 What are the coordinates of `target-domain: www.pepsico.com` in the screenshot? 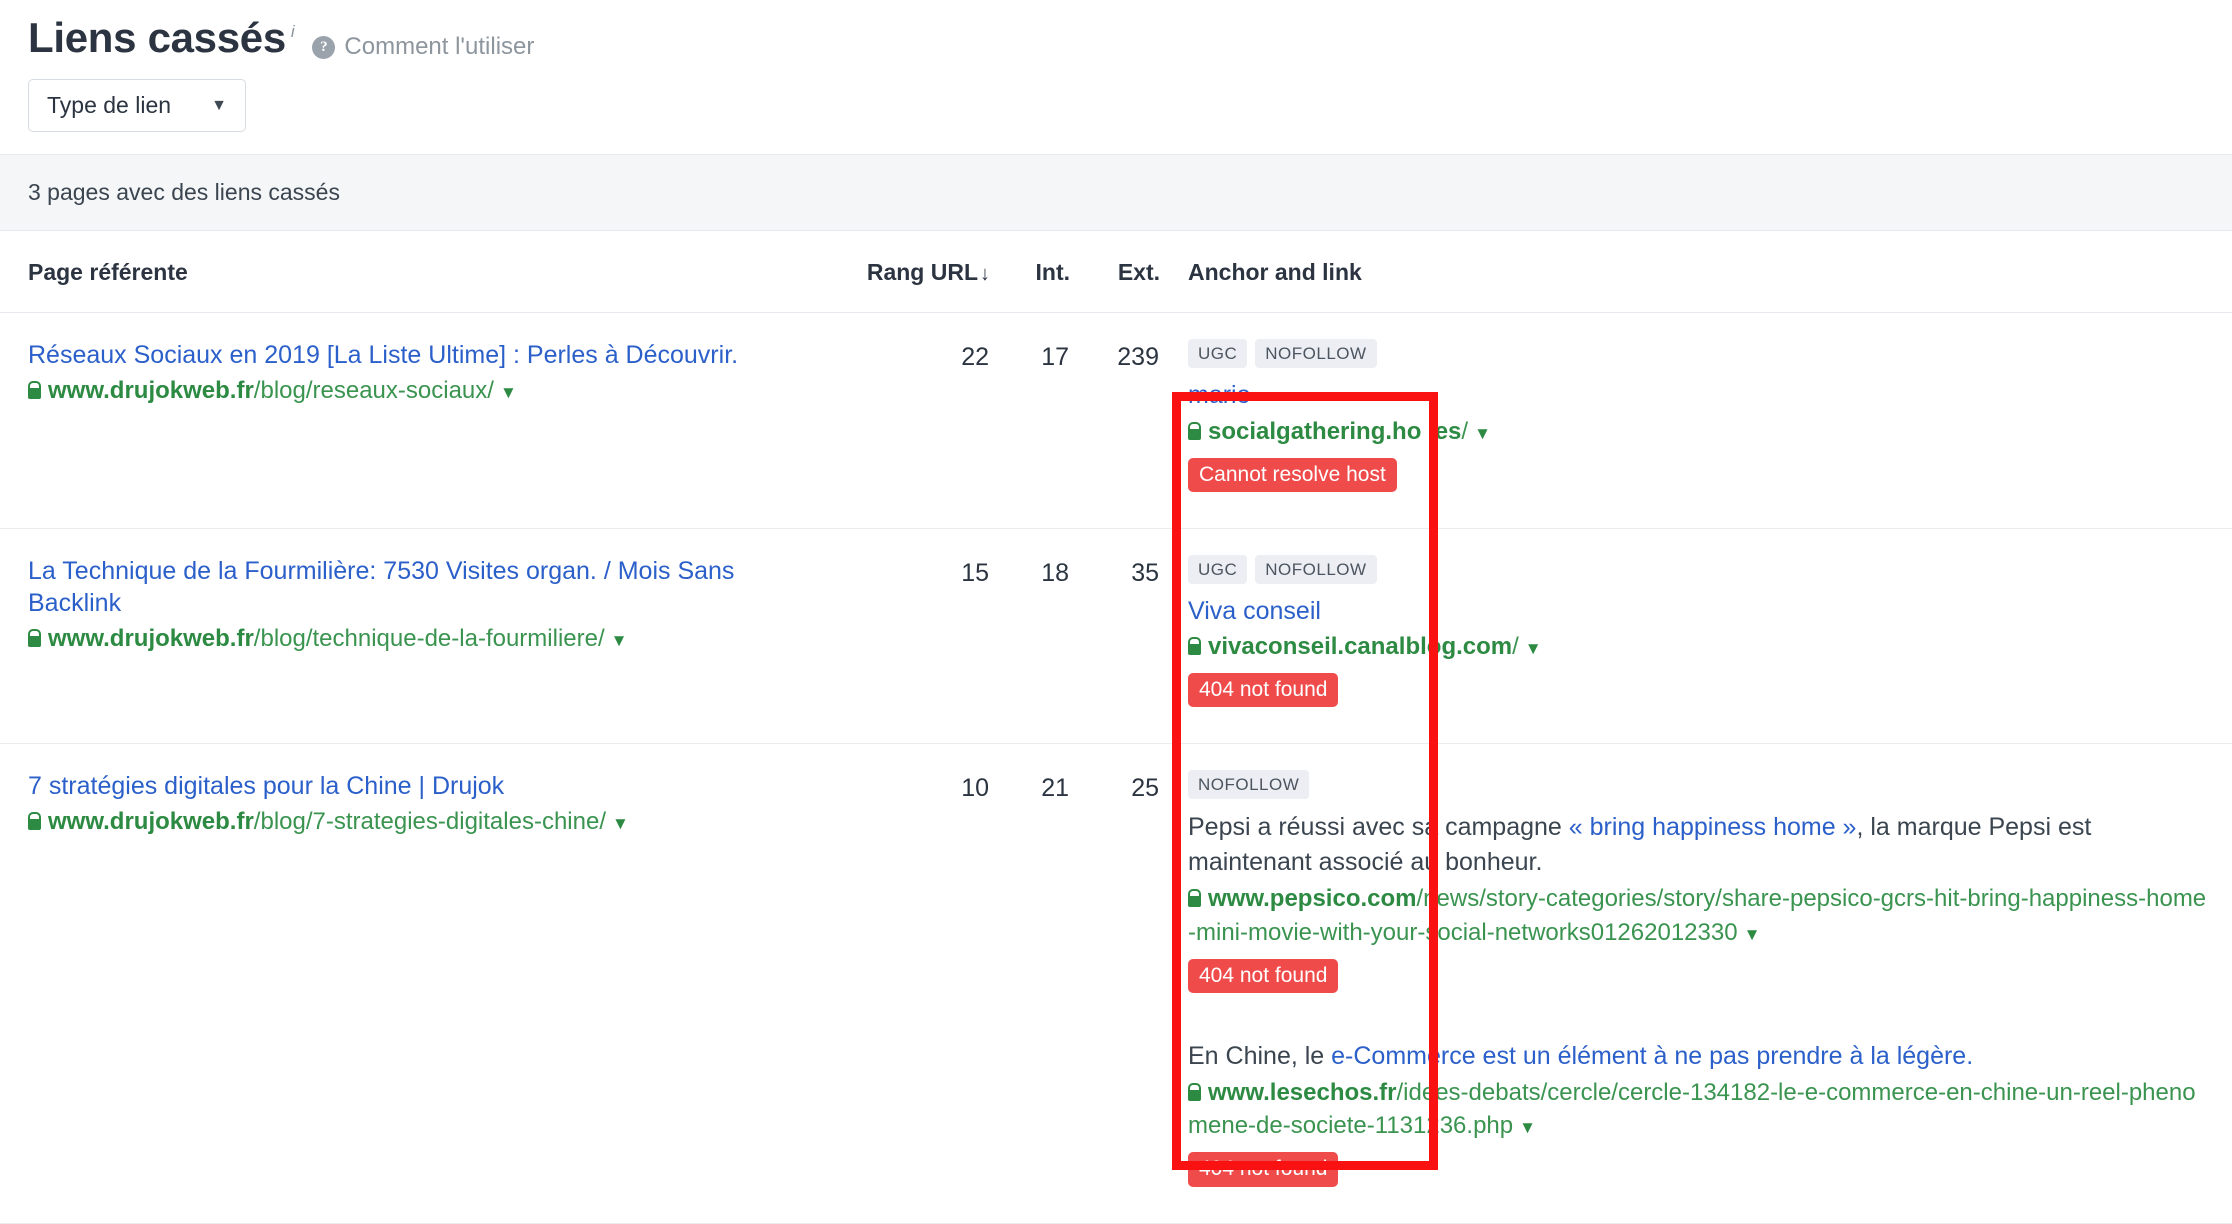 It's located at (1312, 899).